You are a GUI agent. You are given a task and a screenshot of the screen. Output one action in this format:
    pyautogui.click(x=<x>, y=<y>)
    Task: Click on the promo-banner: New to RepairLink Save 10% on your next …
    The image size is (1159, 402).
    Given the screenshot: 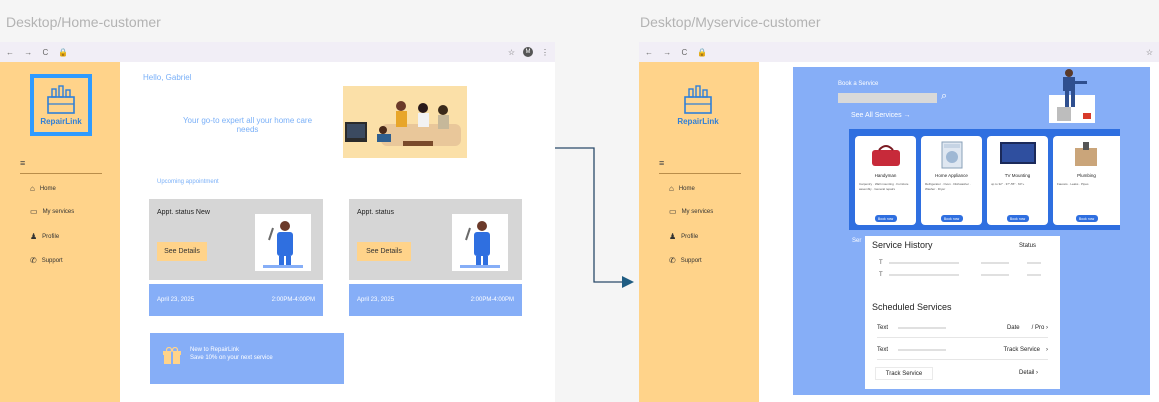 What is the action you would take?
    pyautogui.click(x=247, y=358)
    